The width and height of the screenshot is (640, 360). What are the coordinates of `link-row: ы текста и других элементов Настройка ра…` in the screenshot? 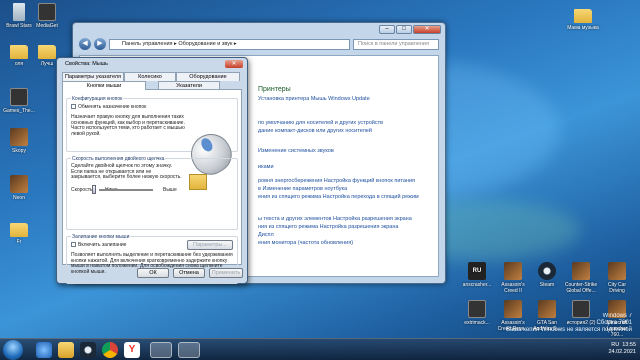 It's located at (335, 219).